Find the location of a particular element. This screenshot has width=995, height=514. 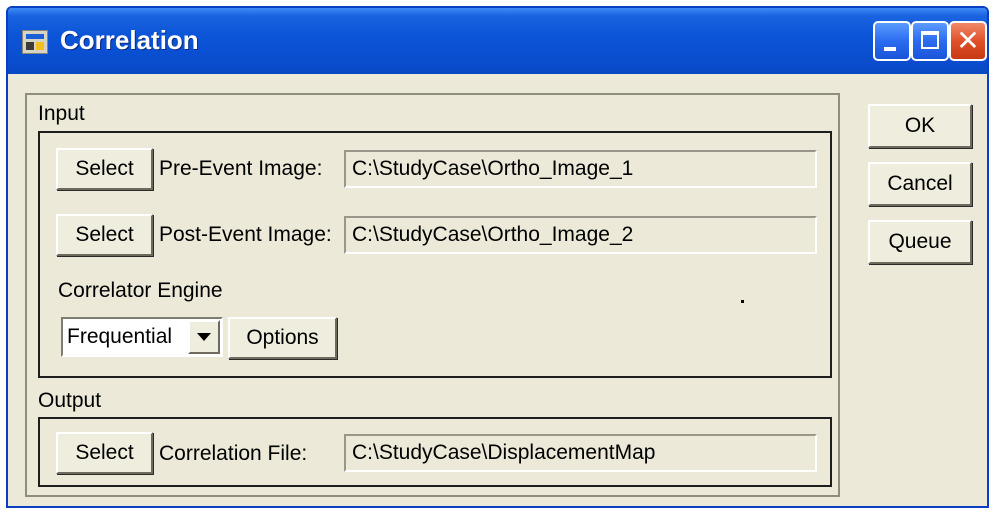

maximize-icon is located at coordinates (930, 40).